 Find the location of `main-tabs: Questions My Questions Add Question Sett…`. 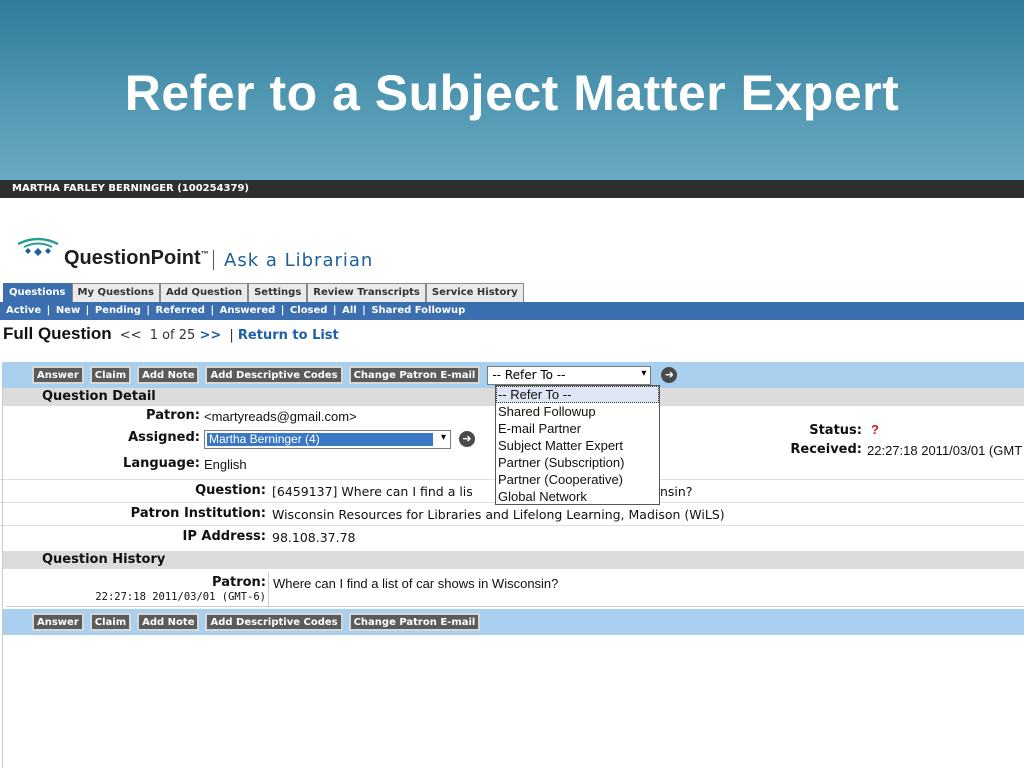

main-tabs: Questions My Questions Add Question Sett… is located at coordinates (263, 292).